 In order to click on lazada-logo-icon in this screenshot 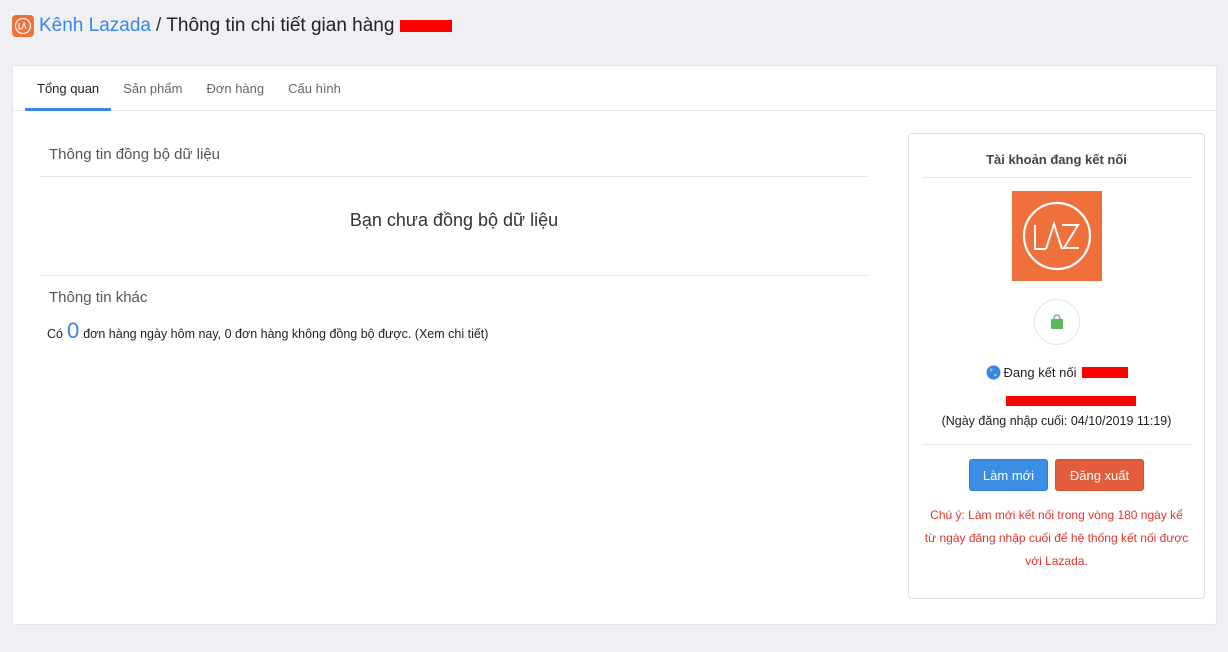, I will do `click(23, 26)`.